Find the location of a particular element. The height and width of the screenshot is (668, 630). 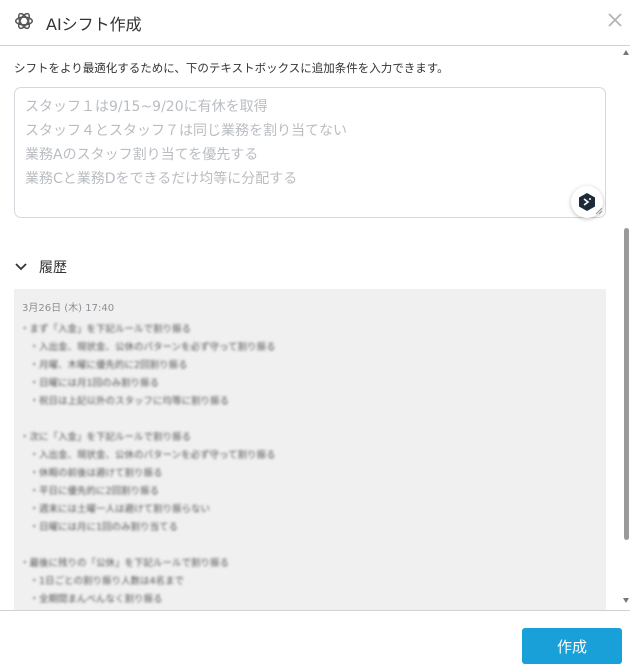

history-line: ・祝日は上記以外のスタッフに均等に割り振る is located at coordinates (125, 401).